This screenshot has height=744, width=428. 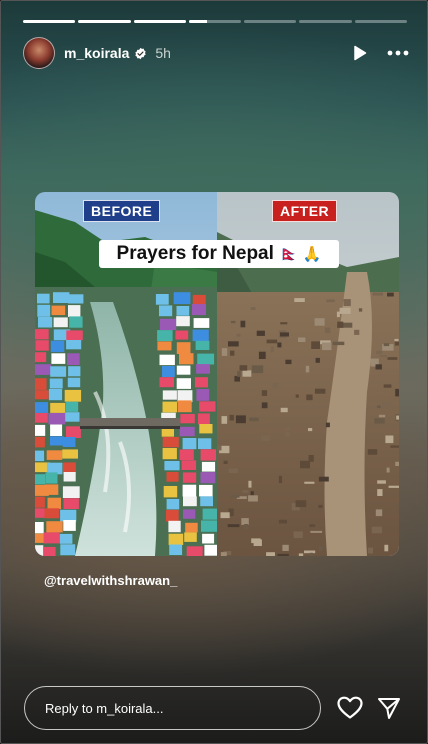 What do you see at coordinates (195, 253) in the screenshot?
I see `banner-text: Prayers for Nepal` at bounding box center [195, 253].